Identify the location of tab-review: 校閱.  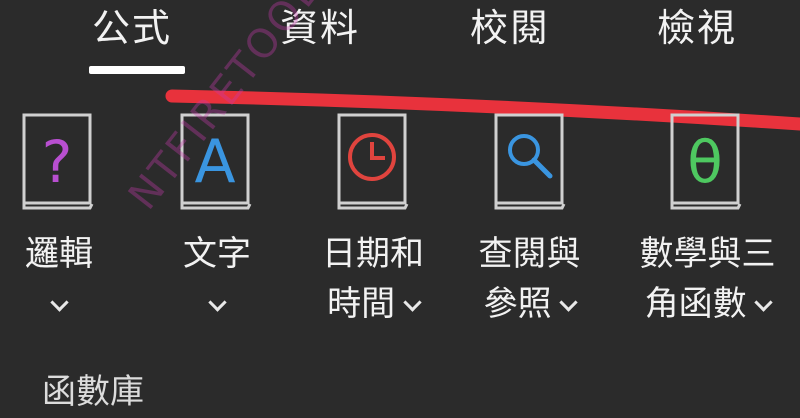
(510, 28).